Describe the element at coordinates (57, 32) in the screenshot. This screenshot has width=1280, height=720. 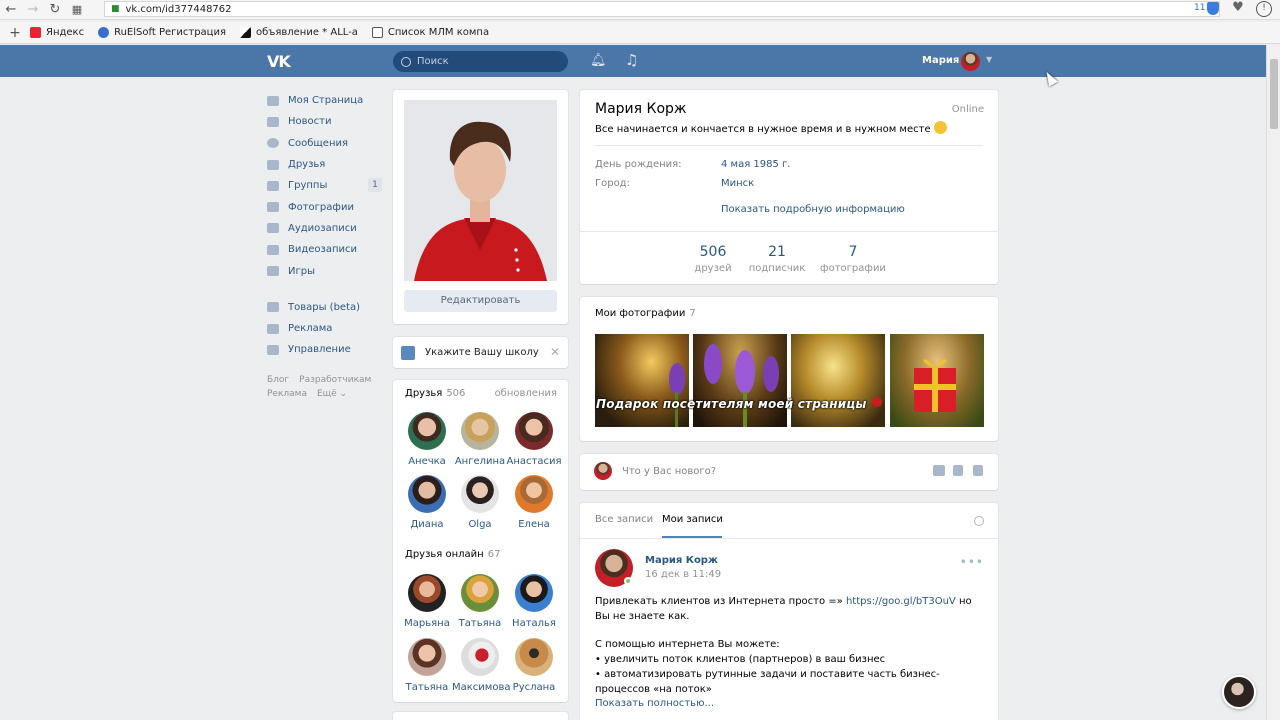
I see `bookmark-yandex: Яндекс` at that location.